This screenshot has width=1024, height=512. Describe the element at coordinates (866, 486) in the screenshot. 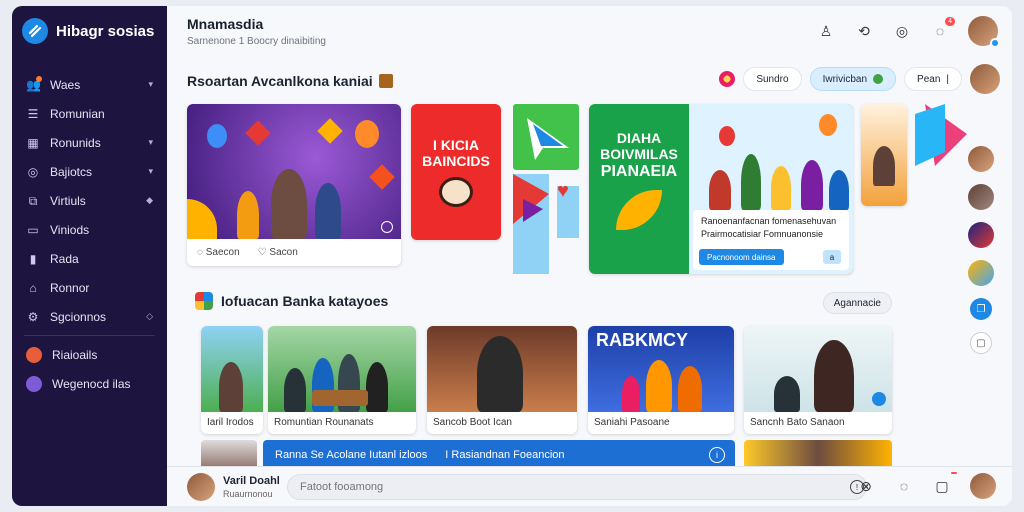

I see `share-button: ⊗` at that location.